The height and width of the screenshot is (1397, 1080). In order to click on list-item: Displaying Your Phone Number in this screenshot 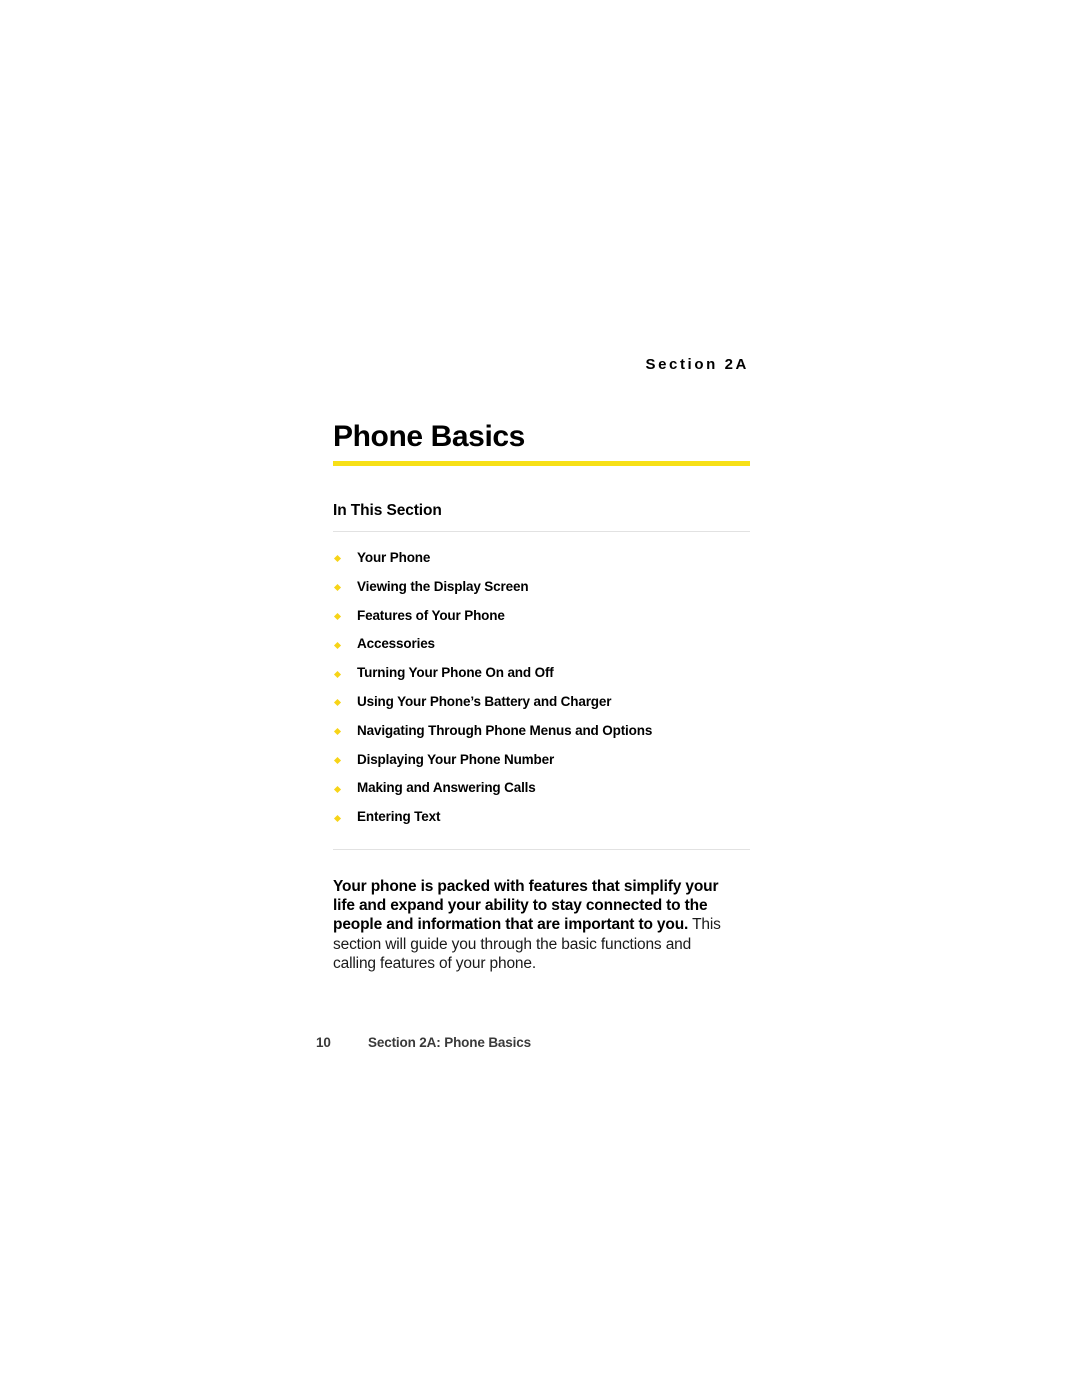, I will do `click(541, 760)`.